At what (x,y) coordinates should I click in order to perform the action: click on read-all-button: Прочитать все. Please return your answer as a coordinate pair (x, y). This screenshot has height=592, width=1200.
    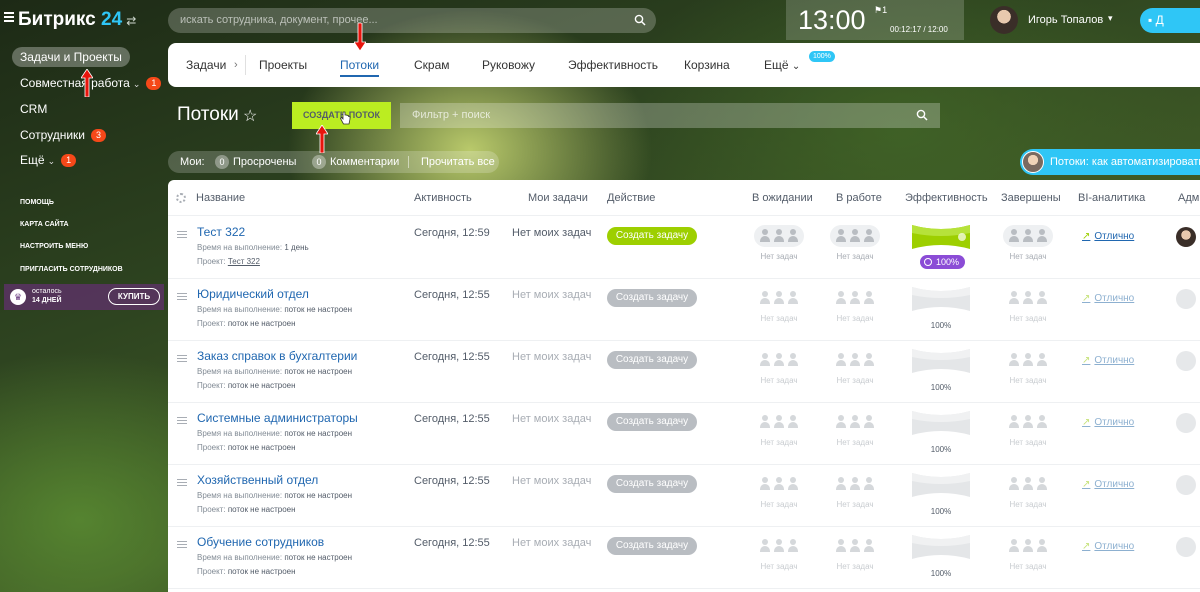
    Looking at the image, I should click on (458, 162).